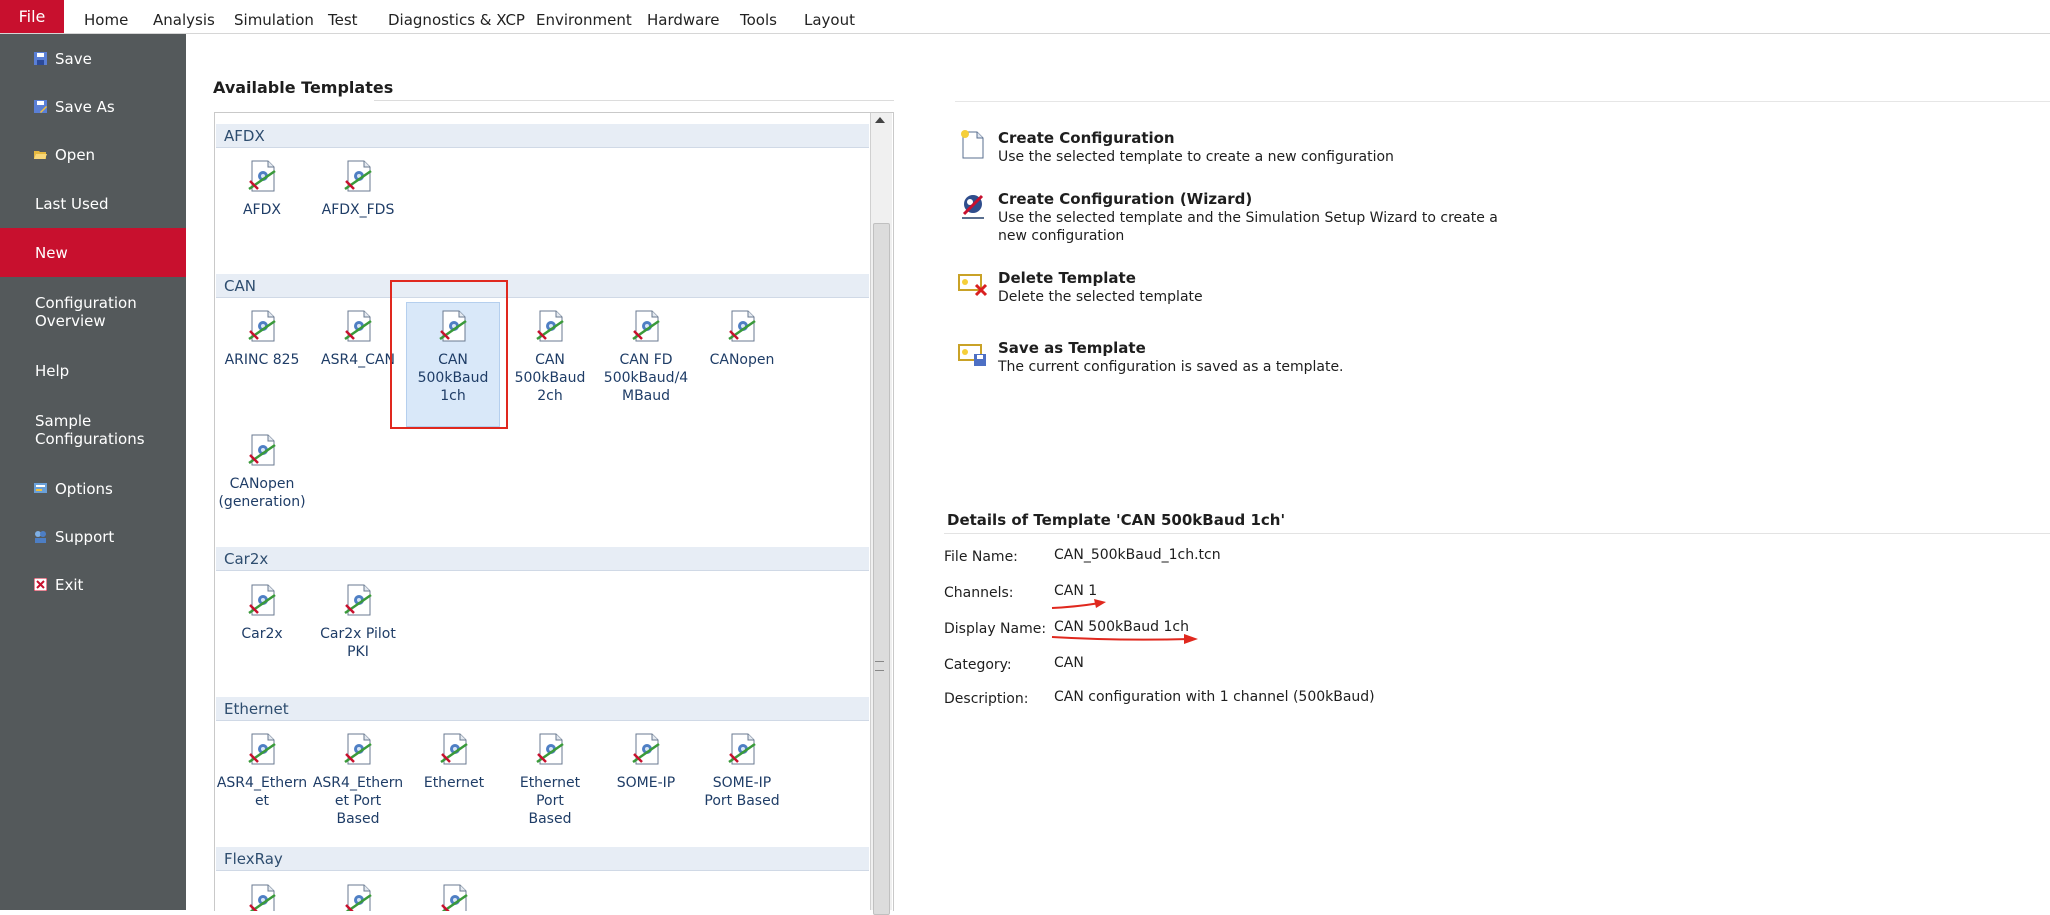 The width and height of the screenshot is (2050, 915). I want to click on channels-label: Channels:, so click(979, 593).